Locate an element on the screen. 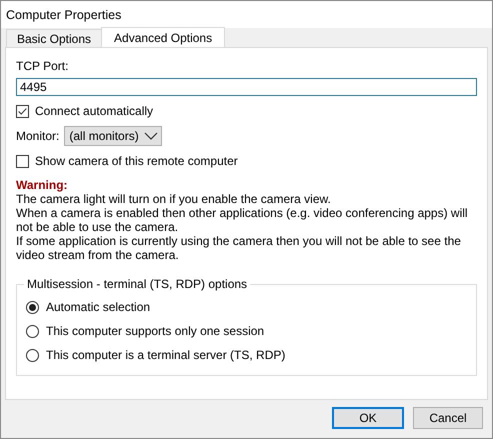  radio-label: This computer is a terminal server (TS, RDP) is located at coordinates (166, 355).